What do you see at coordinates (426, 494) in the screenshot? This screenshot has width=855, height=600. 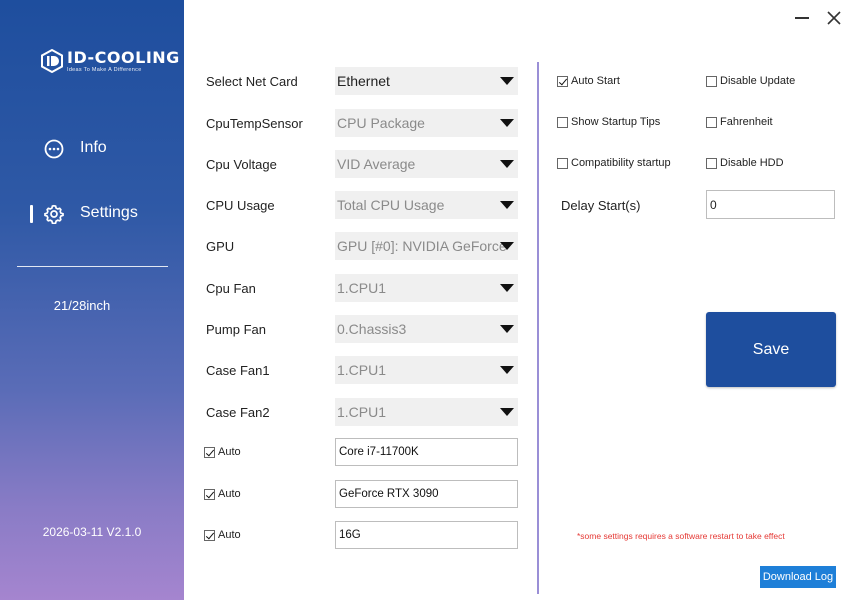 I see `gpu-name-input: GeForce RTX 3090` at bounding box center [426, 494].